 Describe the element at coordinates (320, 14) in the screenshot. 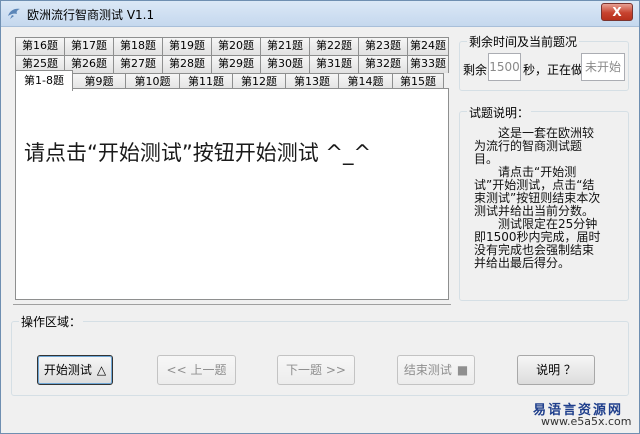

I see `title-bar: 欧洲流行智商测试 V1.1 X` at that location.